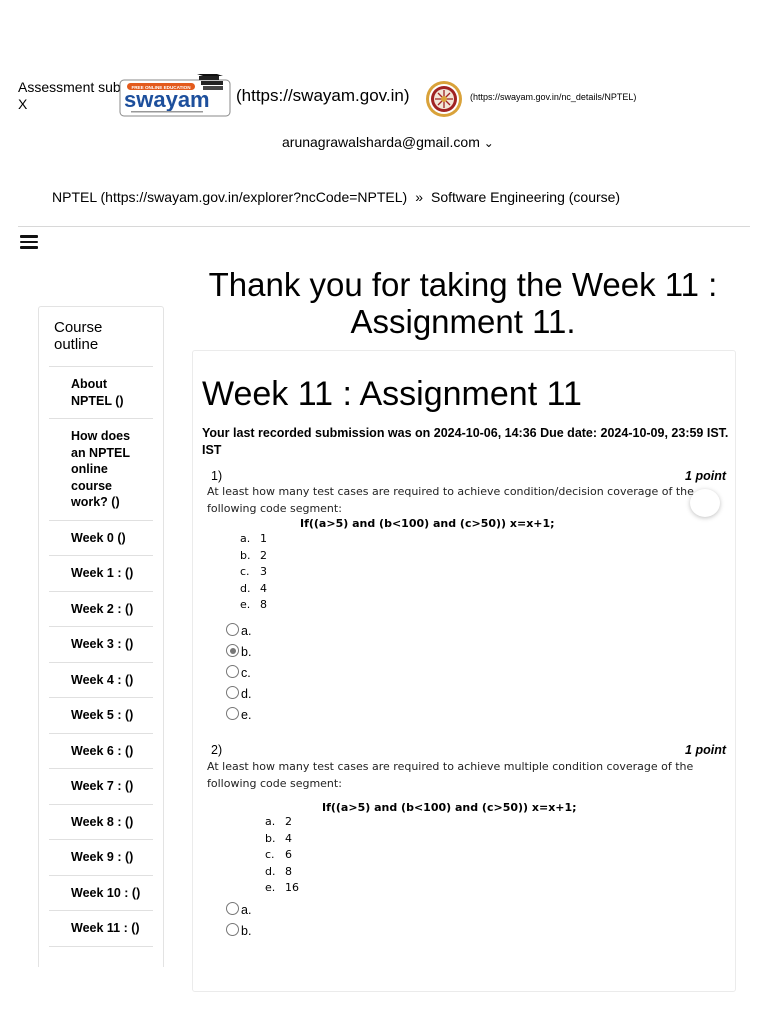 The width and height of the screenshot is (768, 1024). What do you see at coordinates (553, 97) in the screenshot?
I see `nptel-url-link: (https://swayam.gov.in/nc_details/NPTEL)` at bounding box center [553, 97].